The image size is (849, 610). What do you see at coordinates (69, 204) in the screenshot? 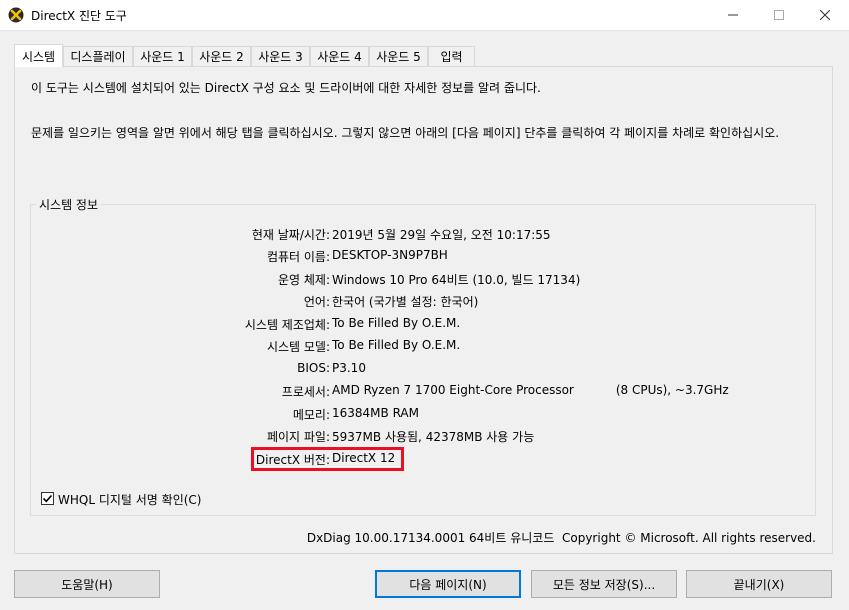
I see `system-info-title: 시스템 정보` at bounding box center [69, 204].